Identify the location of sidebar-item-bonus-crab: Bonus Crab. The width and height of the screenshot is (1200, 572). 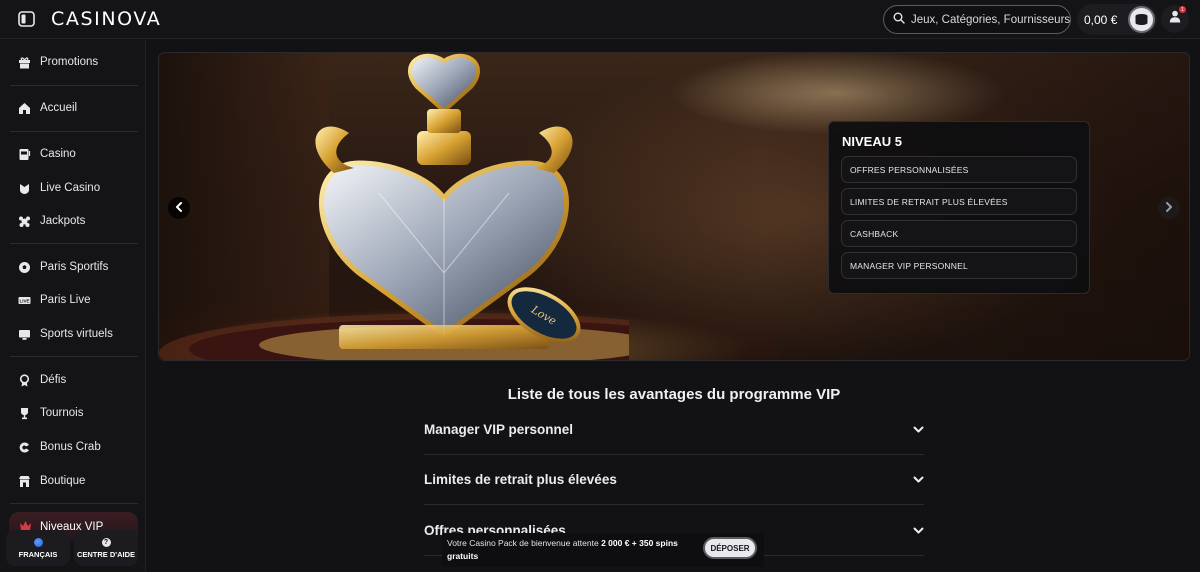
(72, 447).